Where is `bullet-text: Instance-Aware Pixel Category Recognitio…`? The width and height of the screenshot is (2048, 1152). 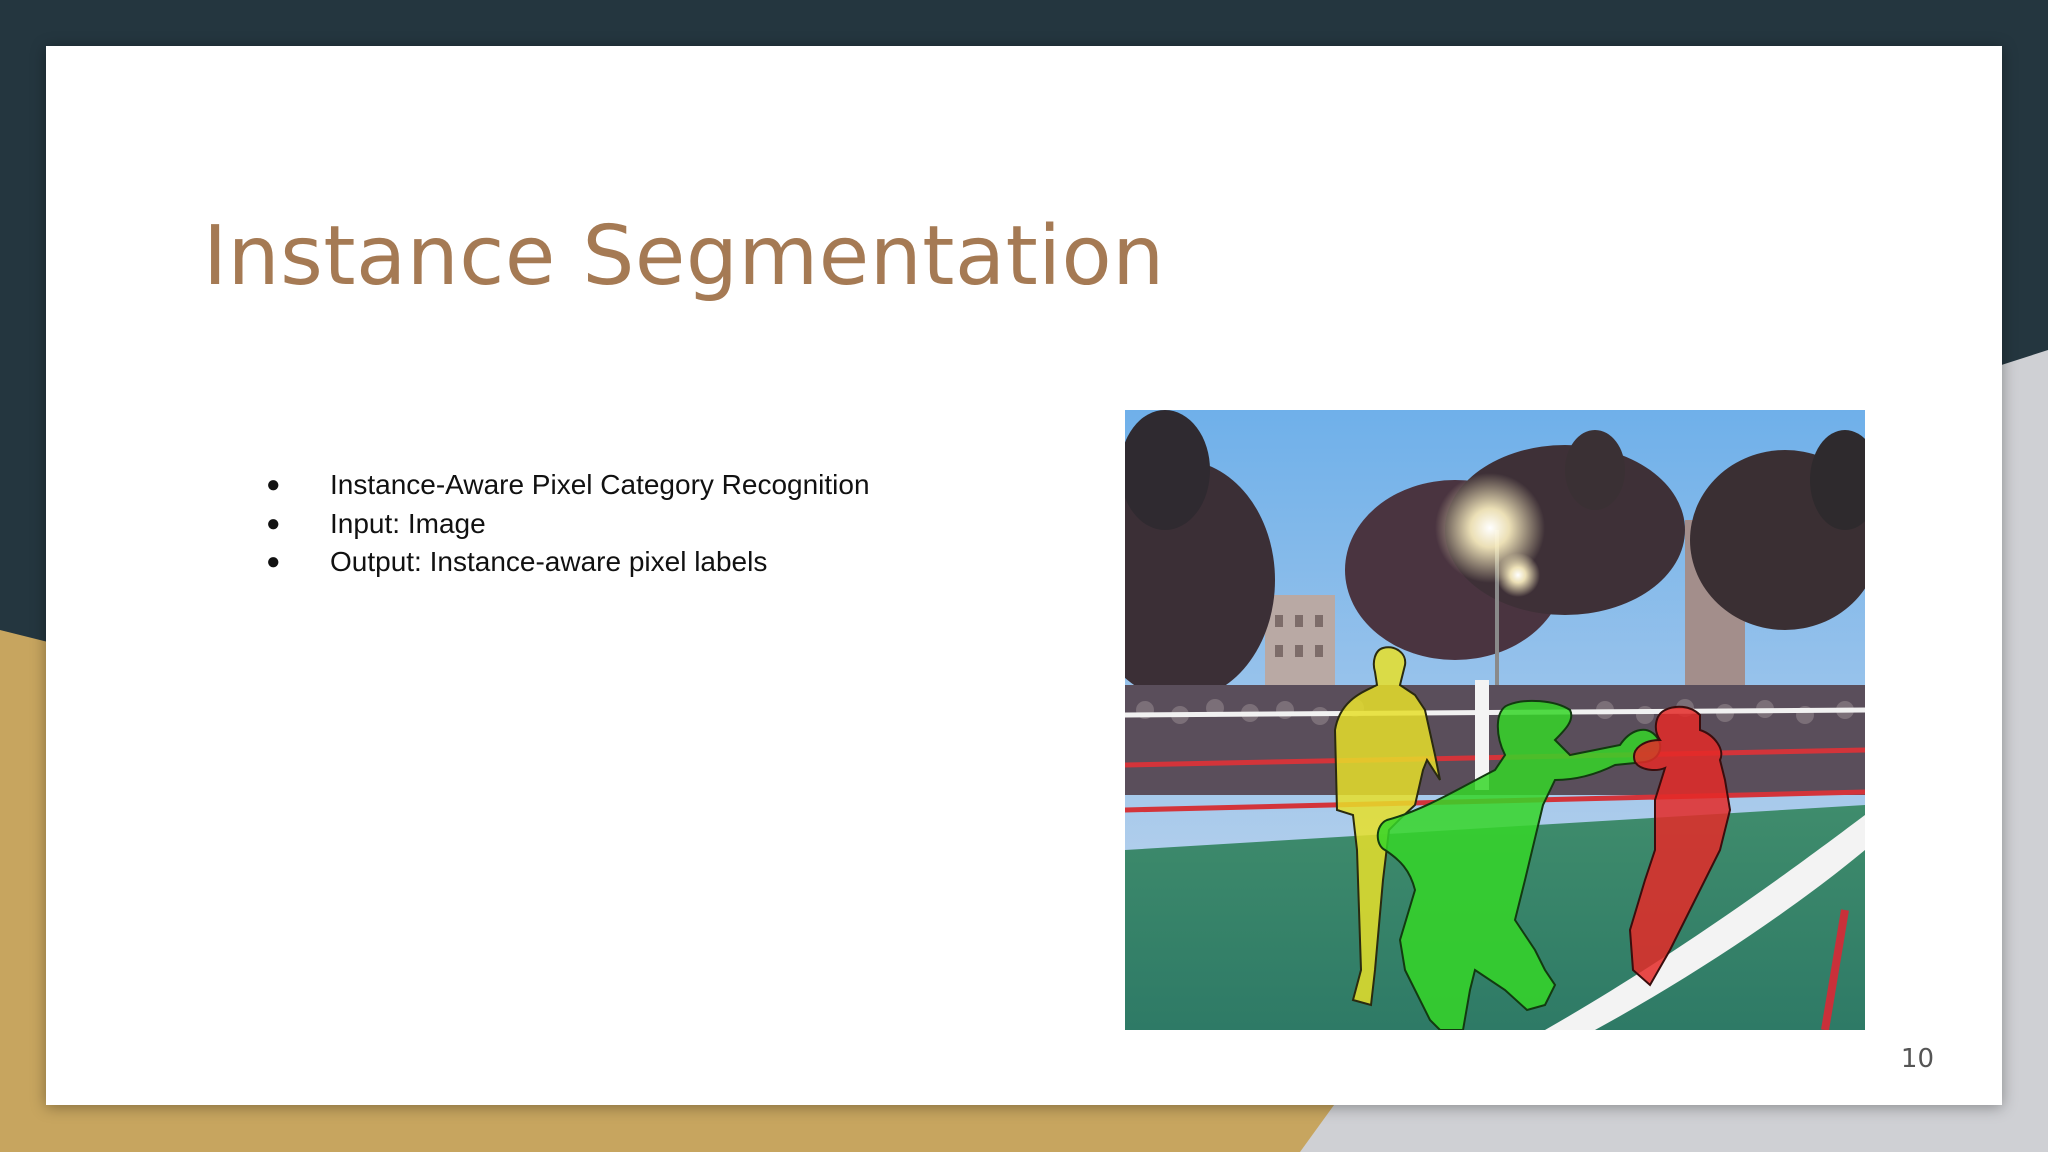 bullet-text: Instance-Aware Pixel Category Recognitio… is located at coordinates (600, 485).